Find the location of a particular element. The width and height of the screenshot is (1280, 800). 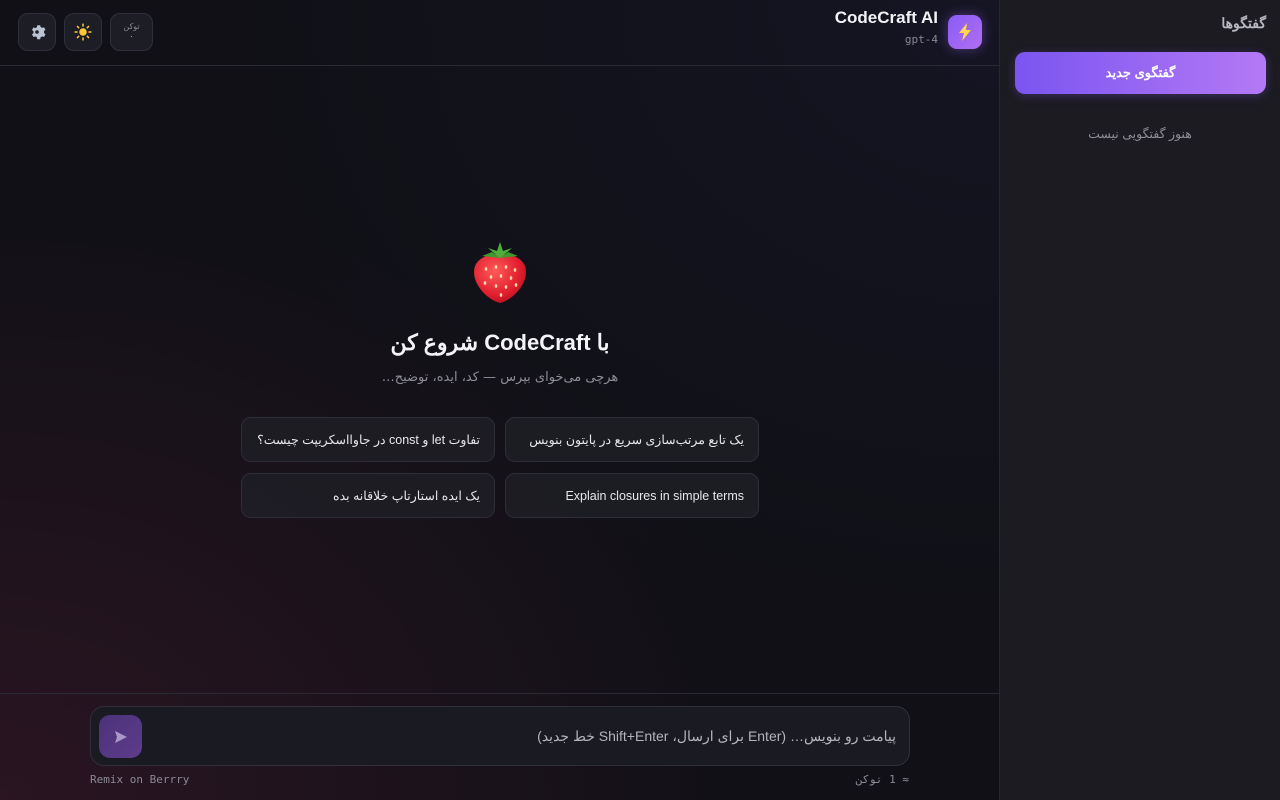

token-estimate: ≈ 1 توکن is located at coordinates (882, 779).